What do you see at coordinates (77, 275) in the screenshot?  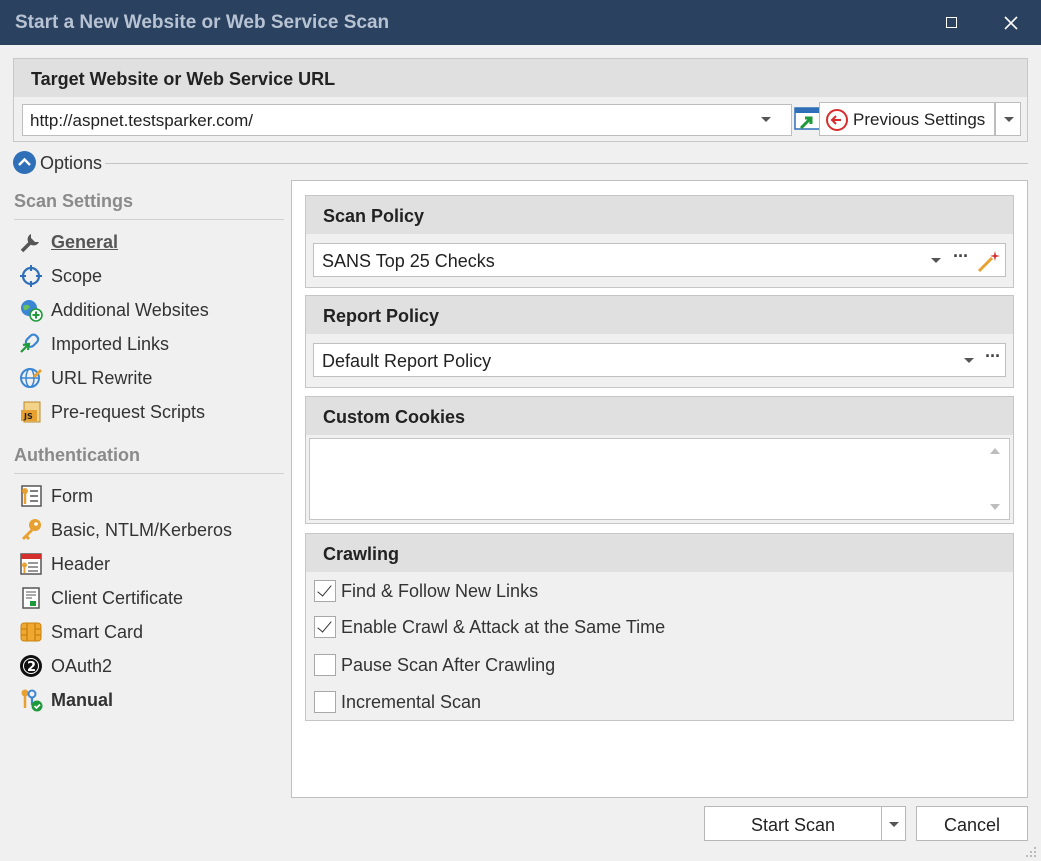 I see `sidebar-item-label: Scope` at bounding box center [77, 275].